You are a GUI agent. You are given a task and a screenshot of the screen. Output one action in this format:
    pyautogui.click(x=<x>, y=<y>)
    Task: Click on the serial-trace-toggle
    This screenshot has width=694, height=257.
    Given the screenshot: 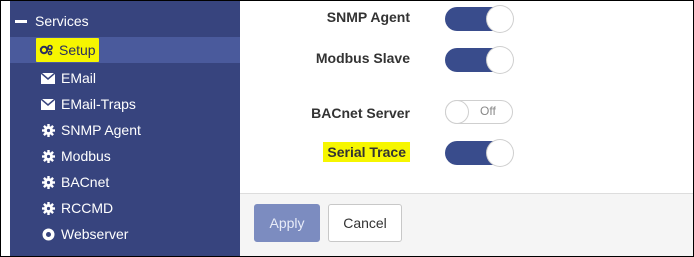 What is the action you would take?
    pyautogui.click(x=479, y=153)
    